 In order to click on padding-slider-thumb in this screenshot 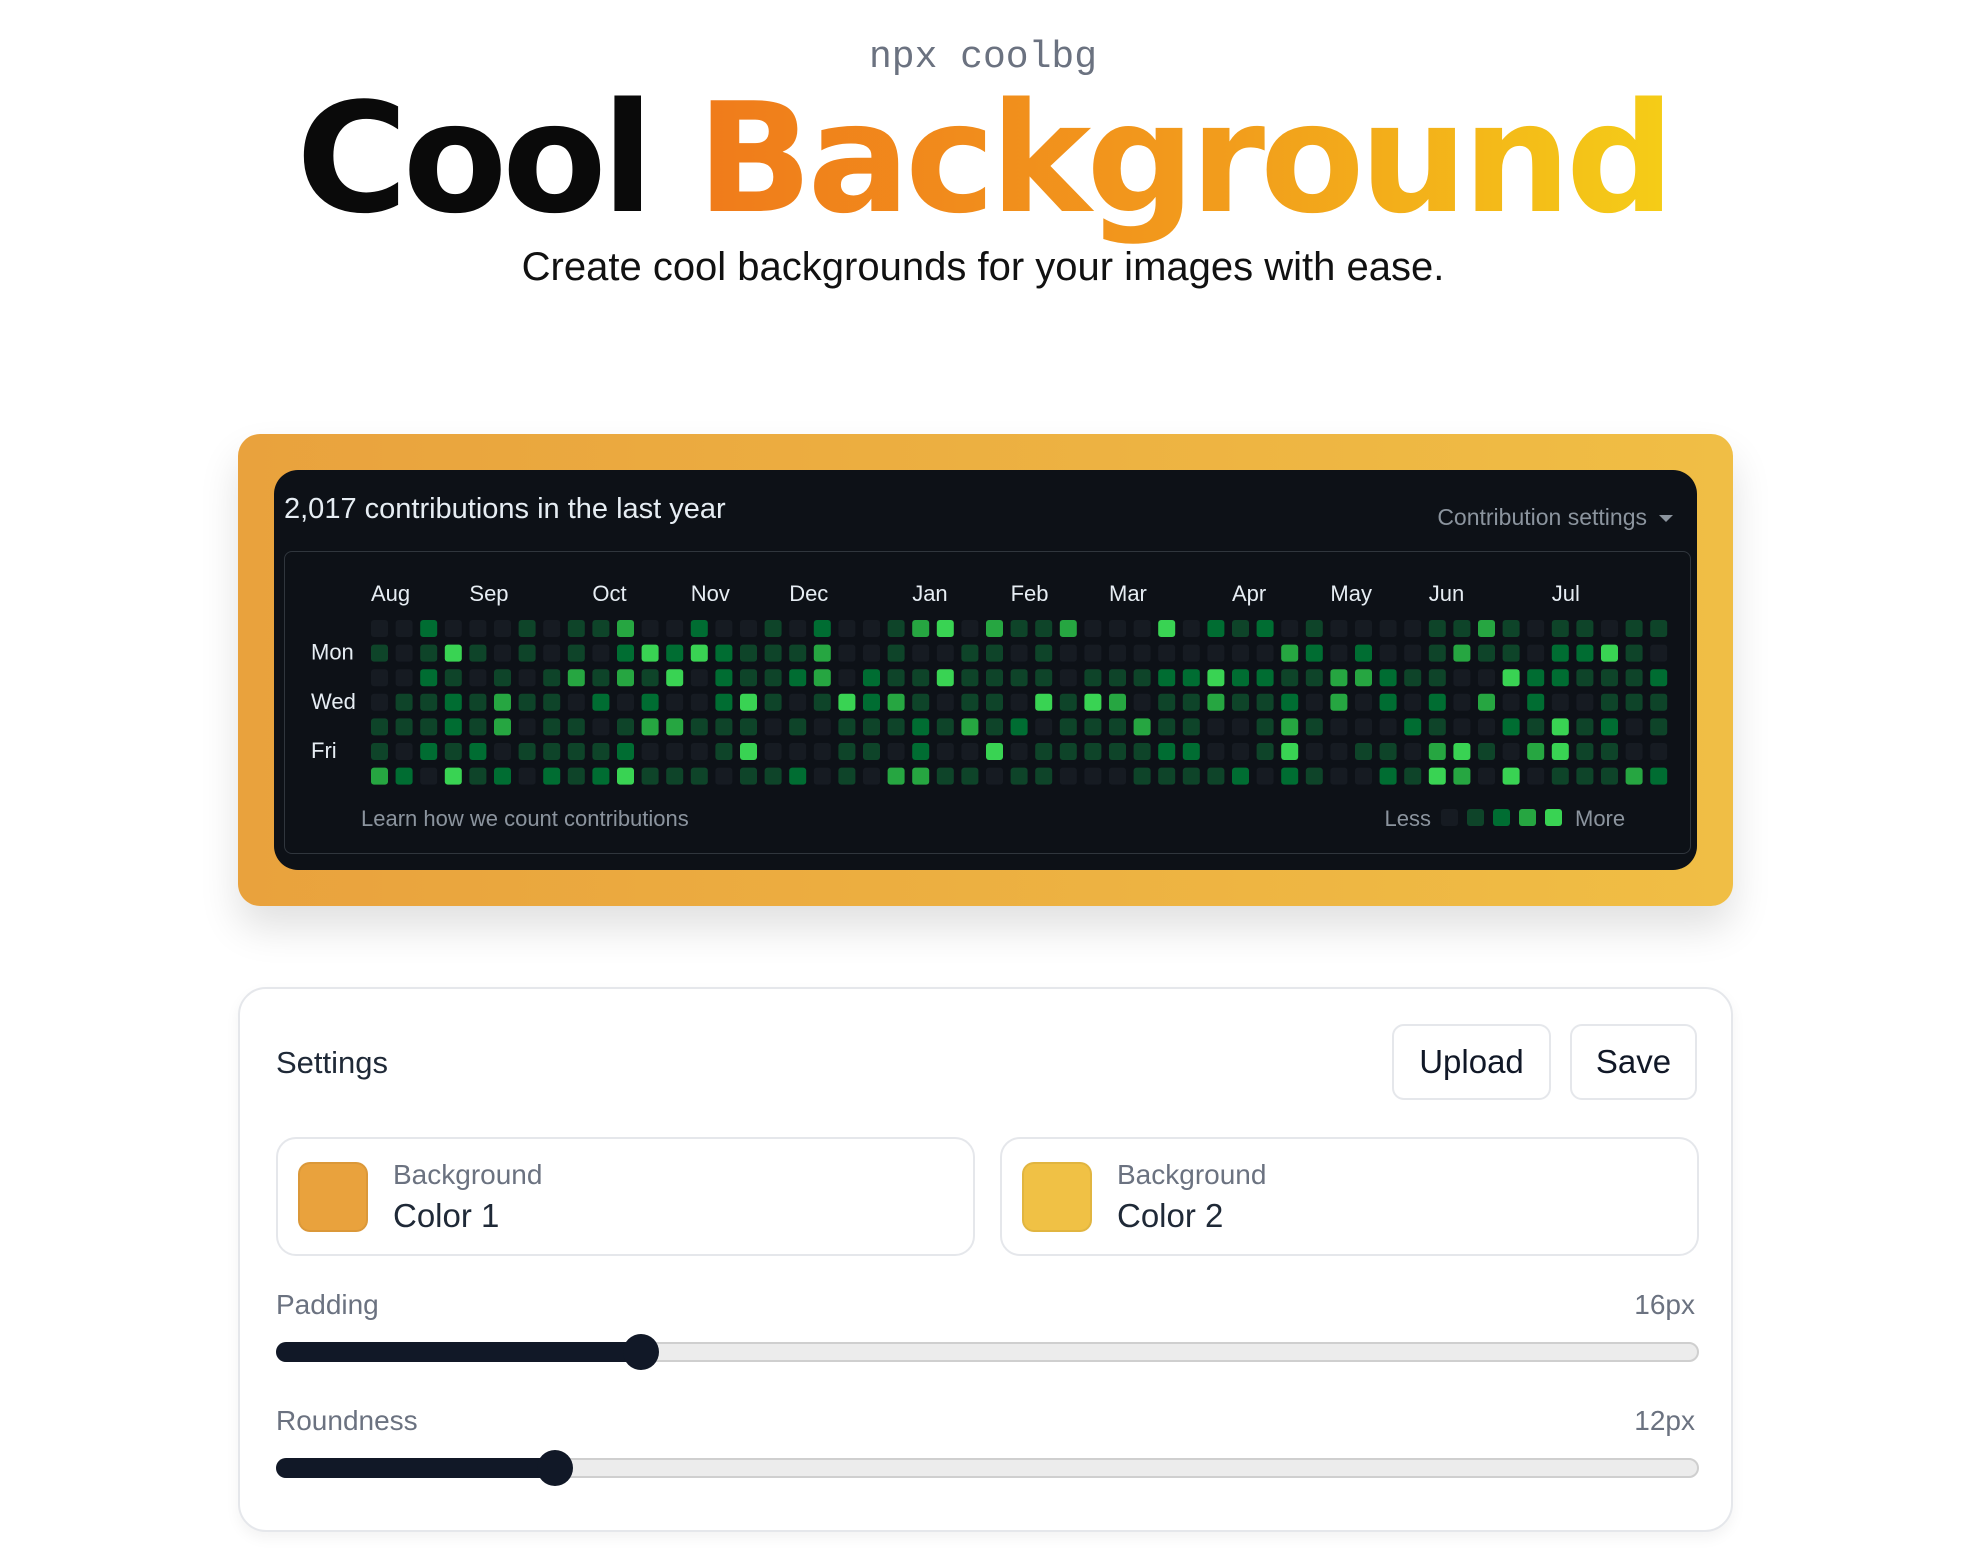, I will do `click(640, 1352)`.